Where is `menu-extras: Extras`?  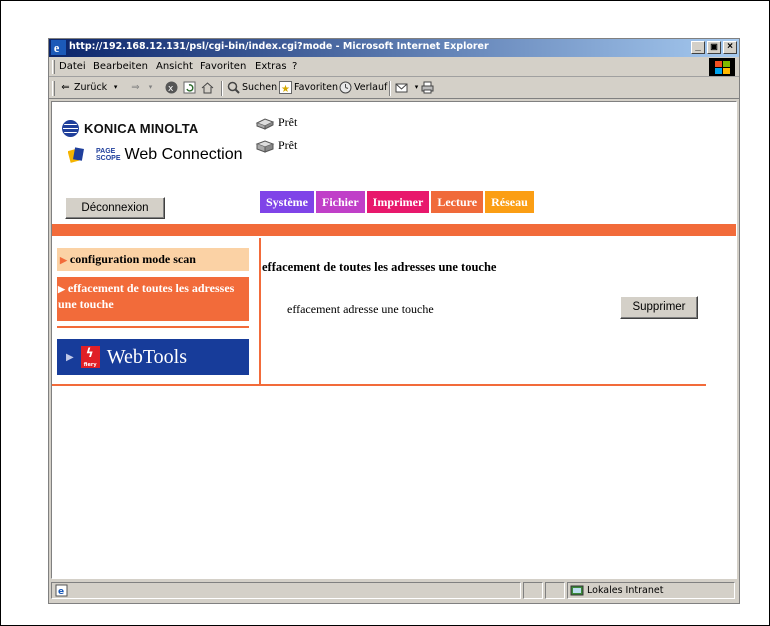 menu-extras: Extras is located at coordinates (271, 66).